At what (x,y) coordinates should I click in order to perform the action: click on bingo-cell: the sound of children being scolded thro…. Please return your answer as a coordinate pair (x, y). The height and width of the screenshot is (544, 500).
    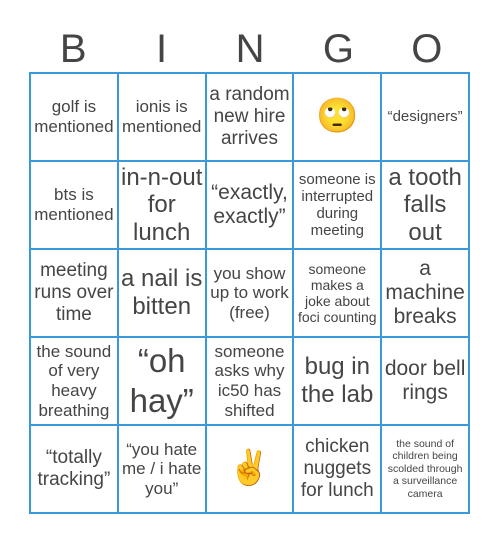
    Looking at the image, I should click on (425, 469).